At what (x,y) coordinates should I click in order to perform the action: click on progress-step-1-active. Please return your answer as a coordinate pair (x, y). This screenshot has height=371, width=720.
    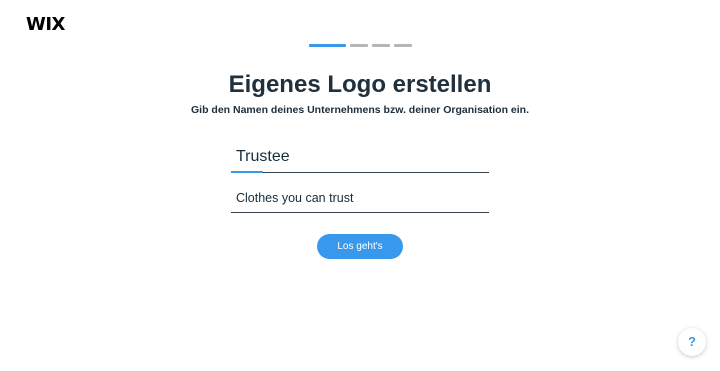
    Looking at the image, I should click on (327, 45).